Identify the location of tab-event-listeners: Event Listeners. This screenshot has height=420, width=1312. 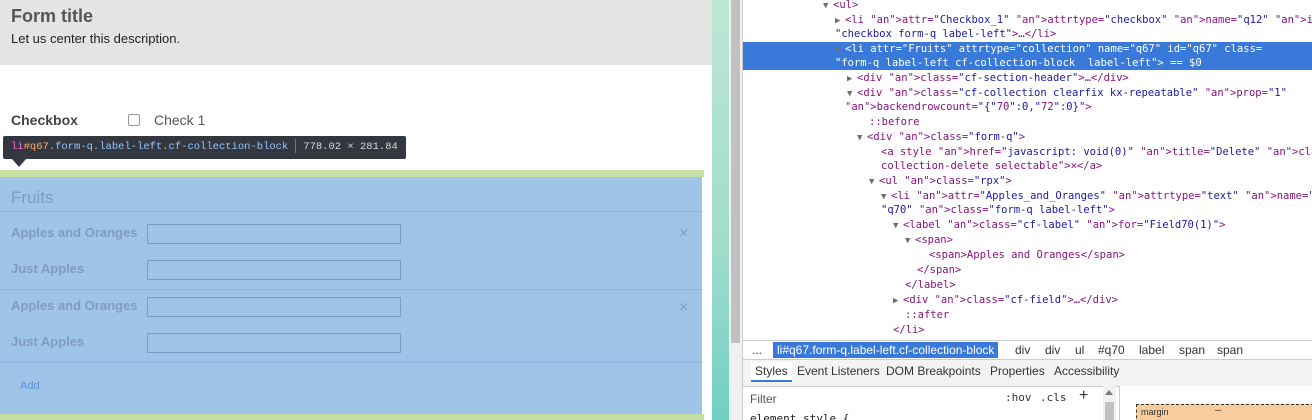
(838, 371).